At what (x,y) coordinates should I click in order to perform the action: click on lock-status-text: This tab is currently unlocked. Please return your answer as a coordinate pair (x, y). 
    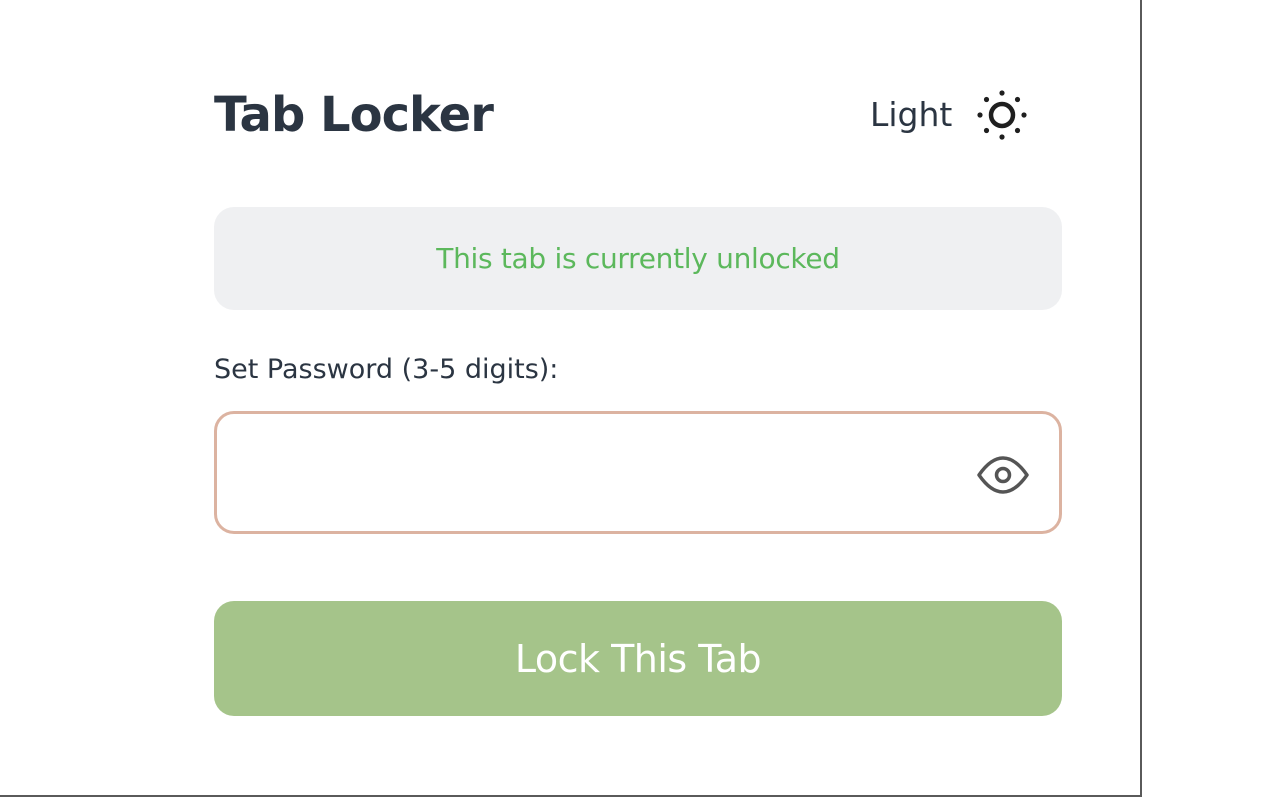
    Looking at the image, I should click on (638, 258).